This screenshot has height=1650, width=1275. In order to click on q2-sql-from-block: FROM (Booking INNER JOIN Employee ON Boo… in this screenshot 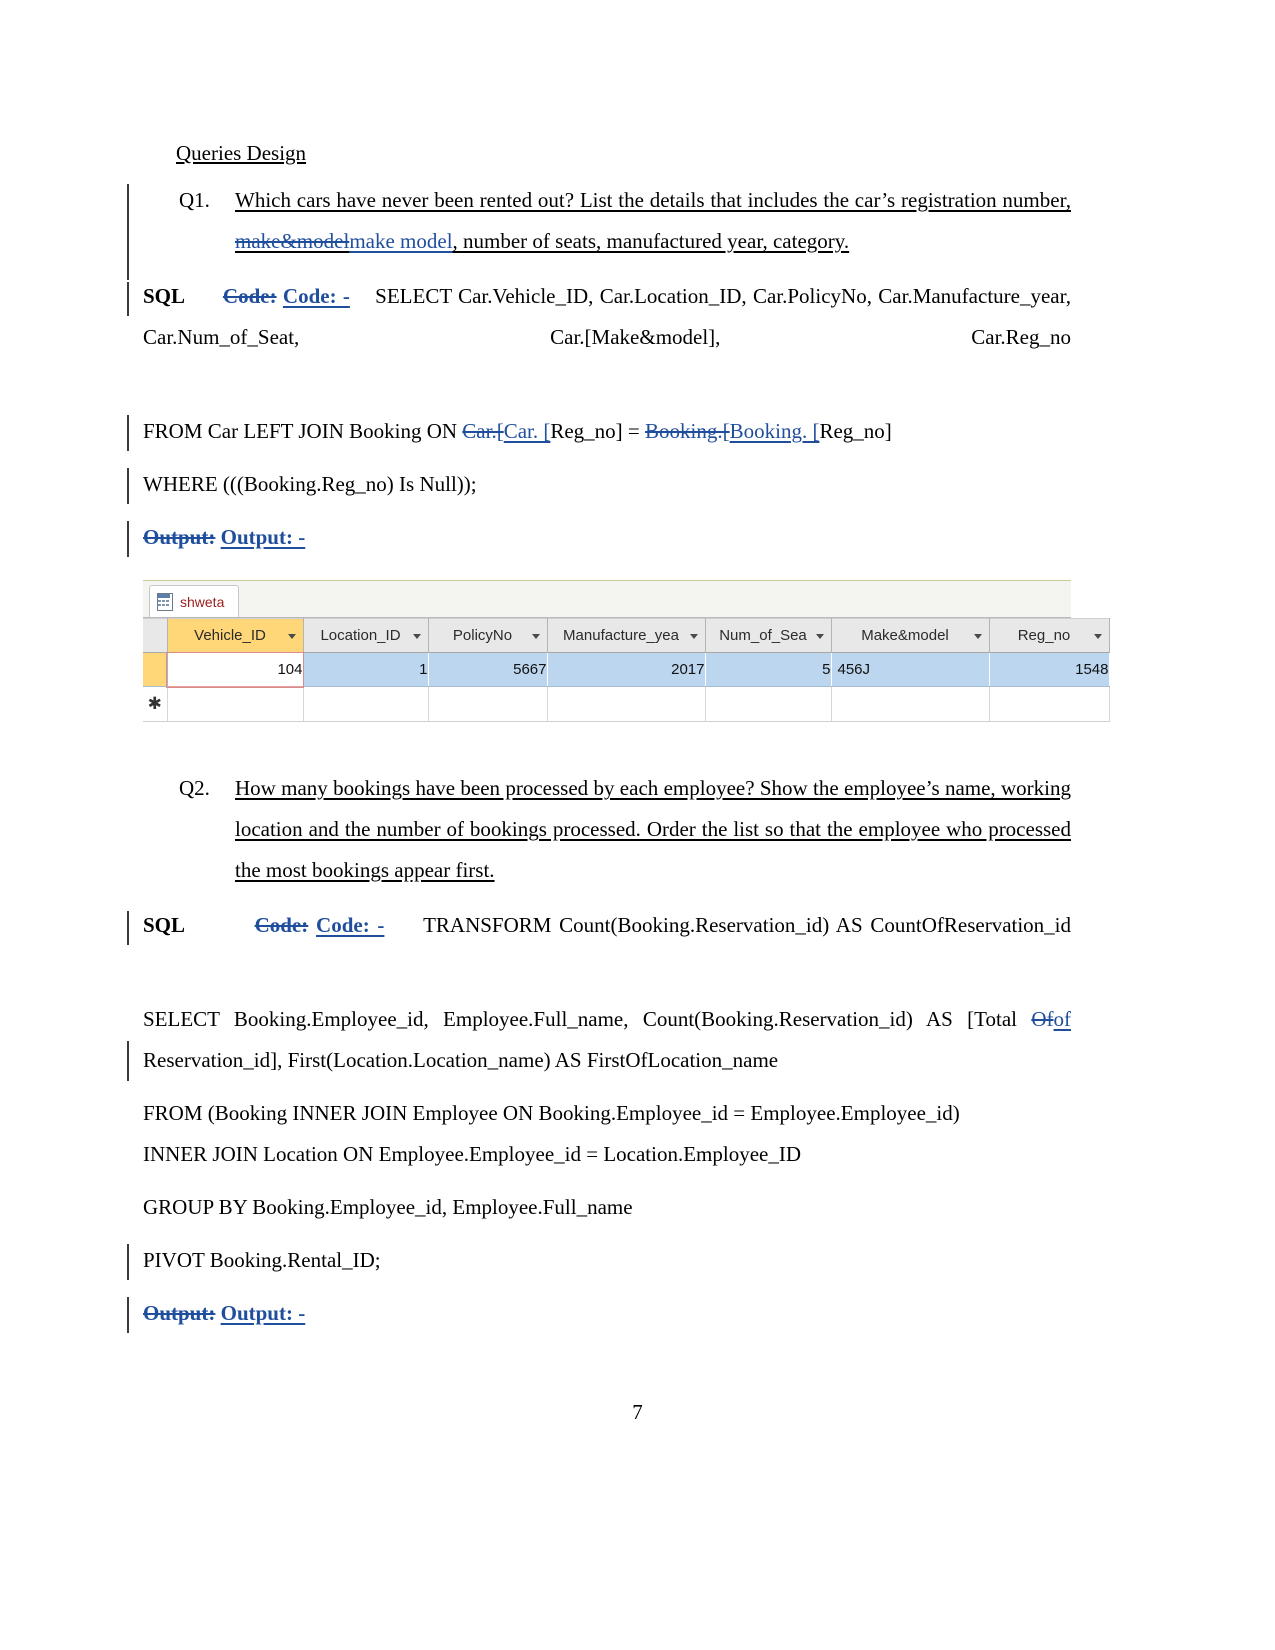, I will do `click(607, 1134)`.